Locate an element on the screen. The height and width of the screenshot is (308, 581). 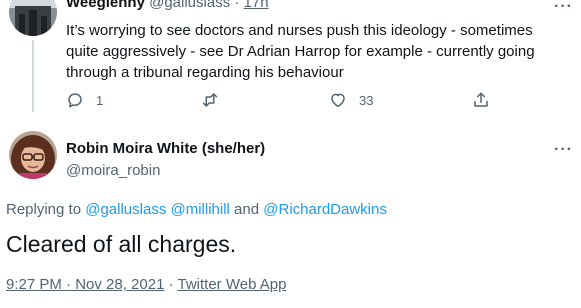
thread-line is located at coordinates (33, 76).